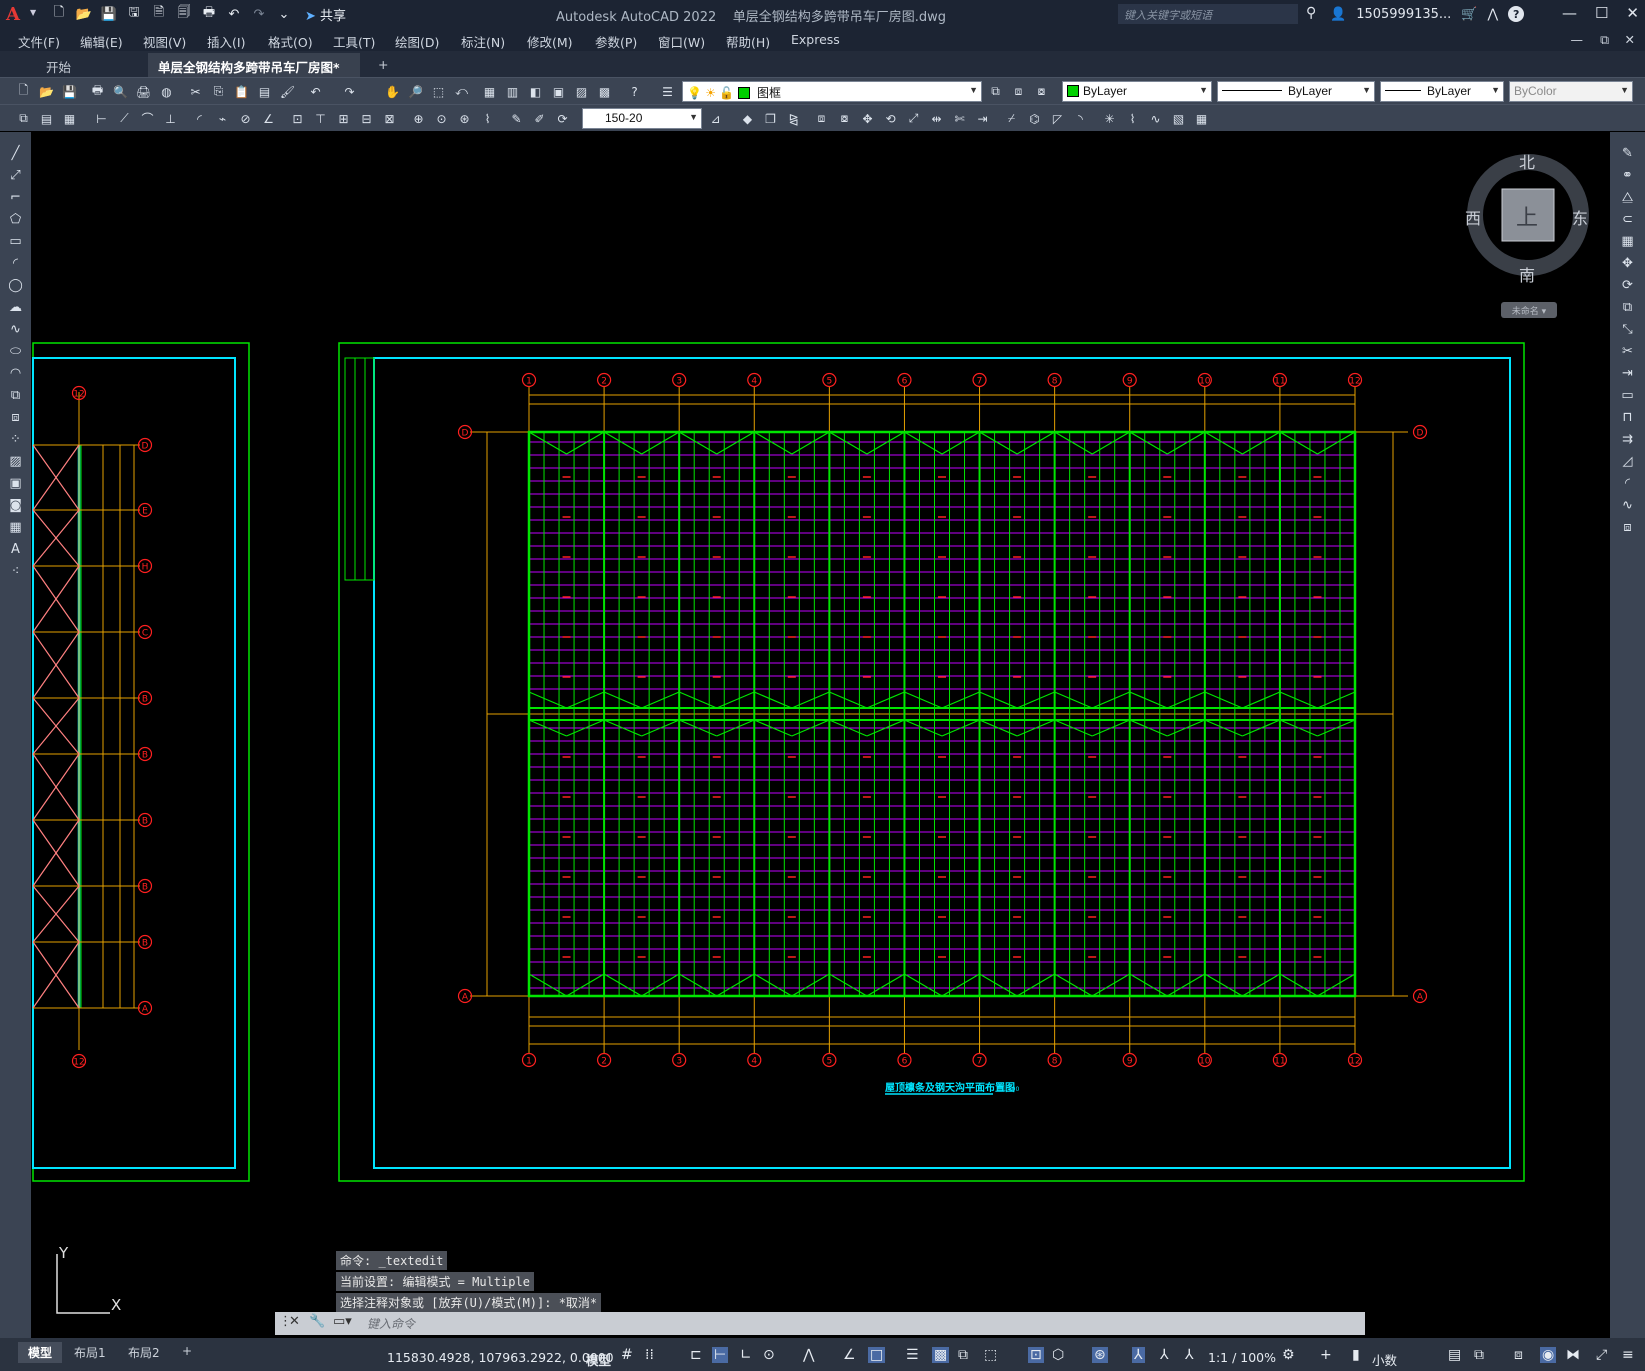 The height and width of the screenshot is (1371, 1645). I want to click on menu-tools: 工具(T), so click(354, 41).